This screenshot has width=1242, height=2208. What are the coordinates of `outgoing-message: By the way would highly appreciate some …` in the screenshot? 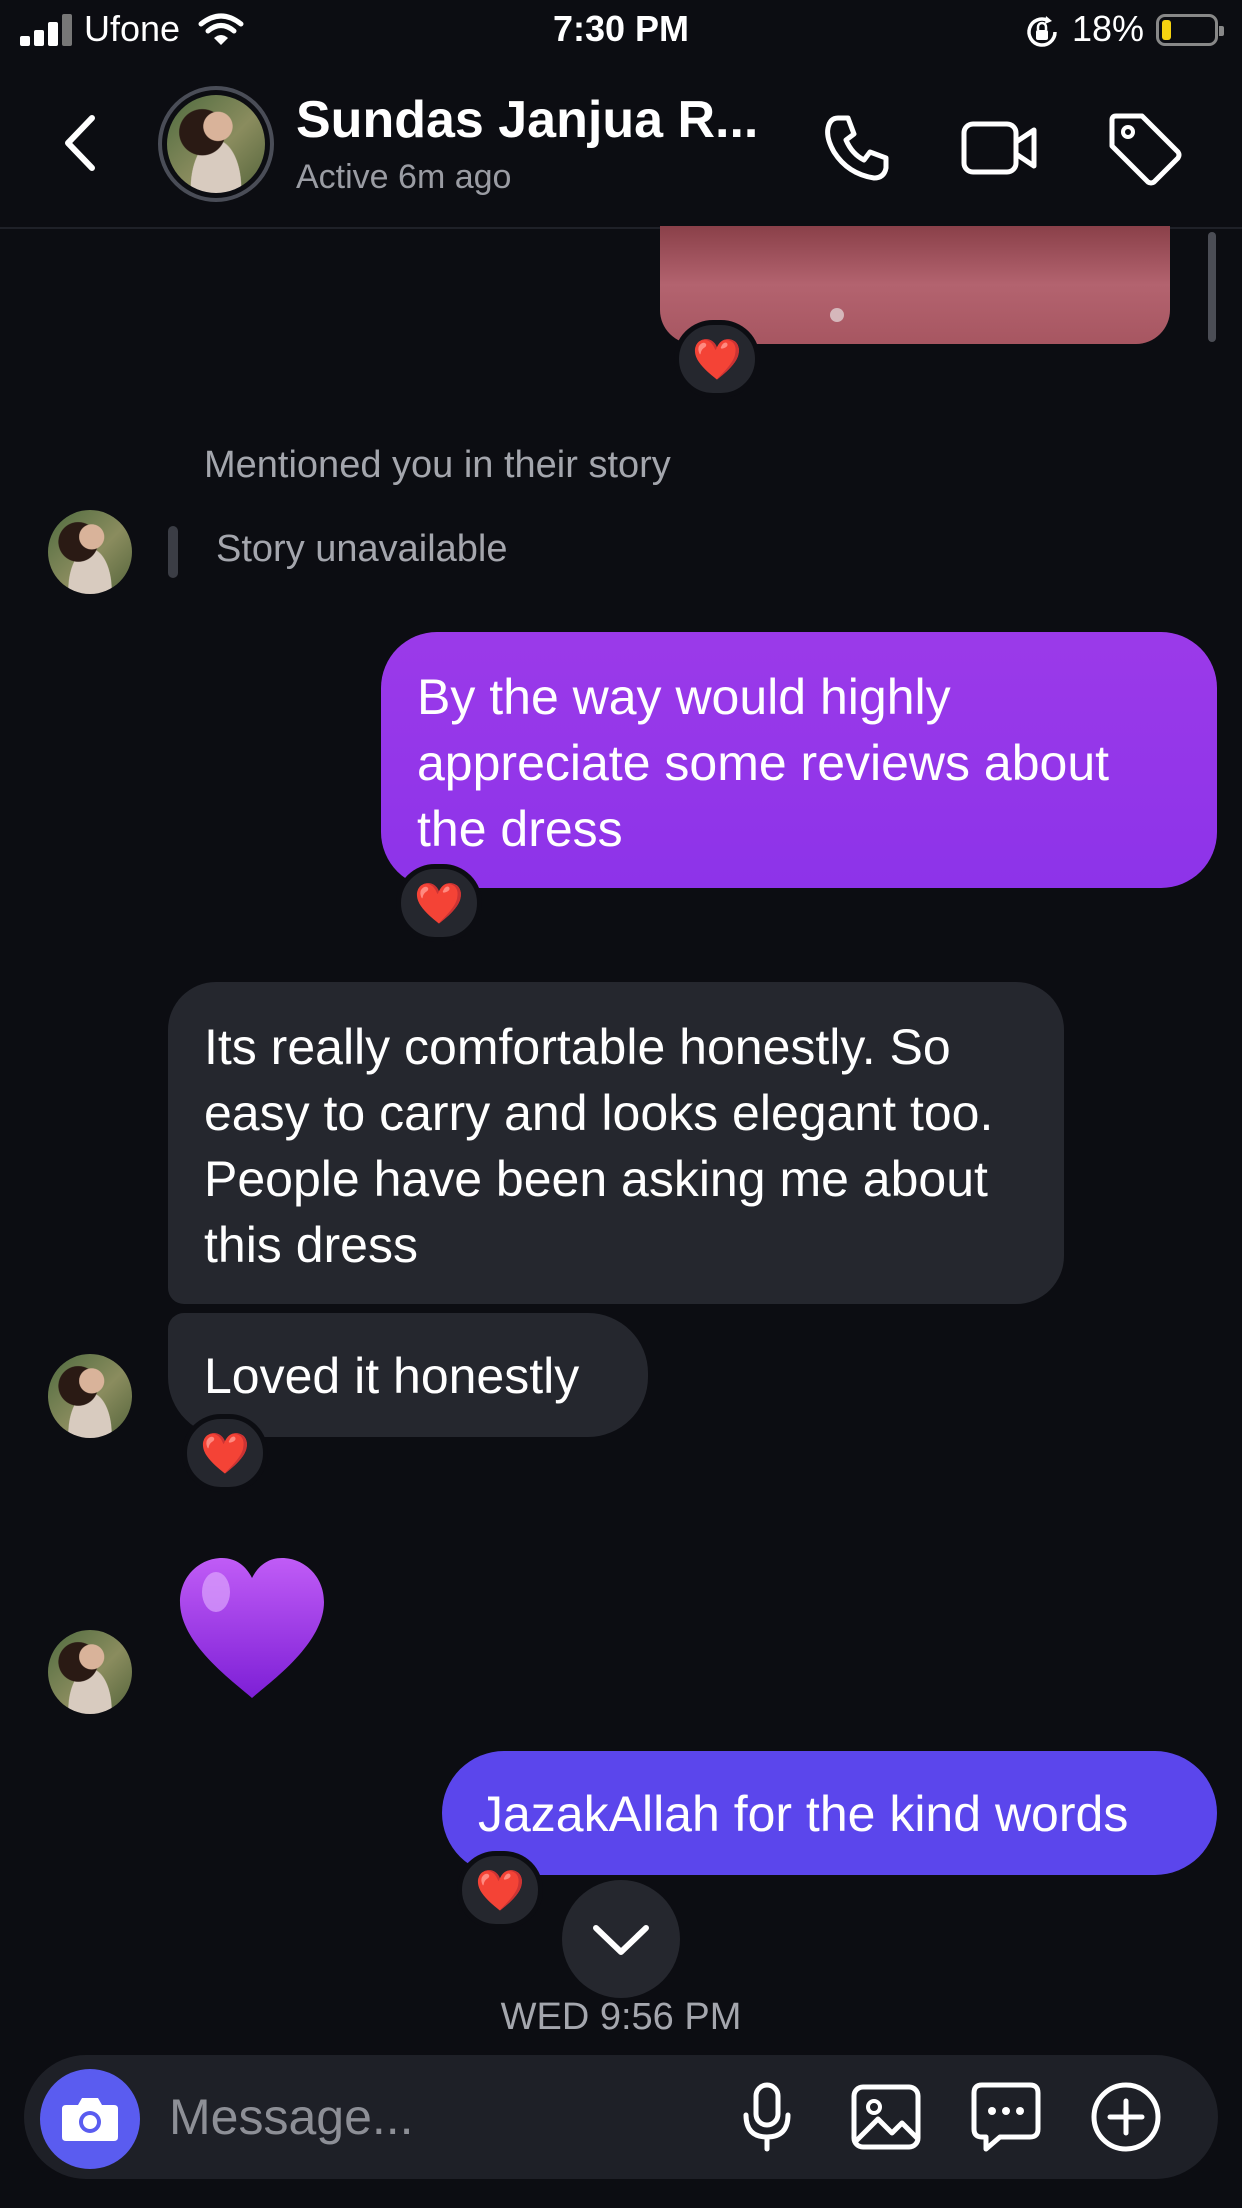 It's located at (799, 760).